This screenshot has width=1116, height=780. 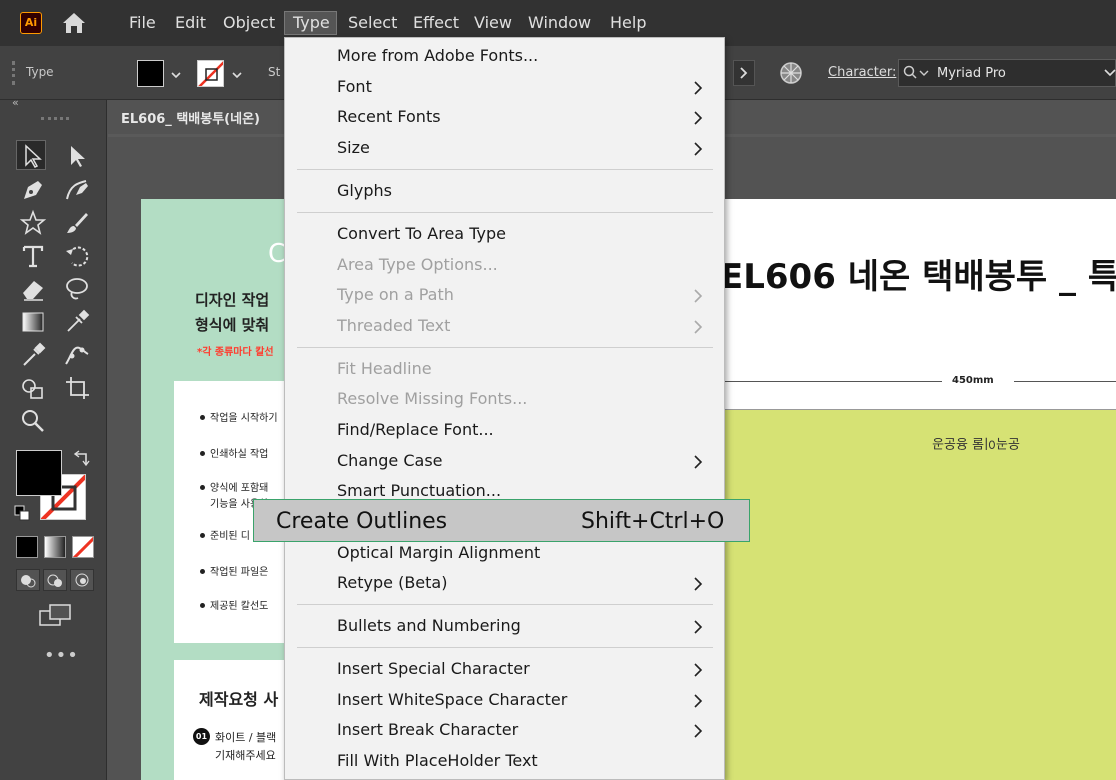 I want to click on zoom-tool-icon, so click(x=33, y=421).